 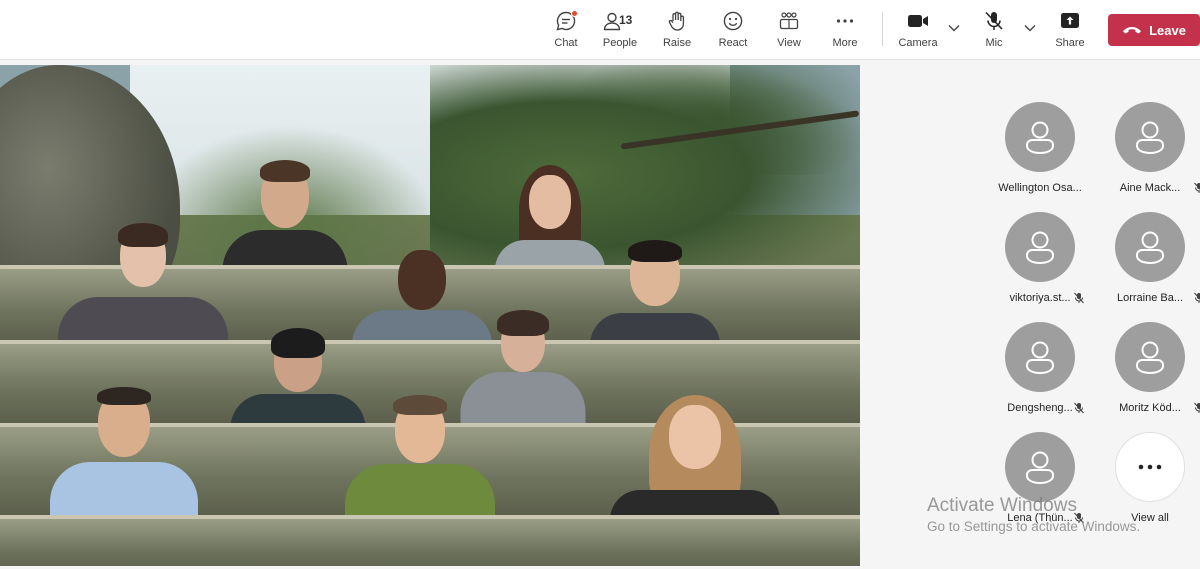 What do you see at coordinates (789, 43) in the screenshot?
I see `view-label: View` at bounding box center [789, 43].